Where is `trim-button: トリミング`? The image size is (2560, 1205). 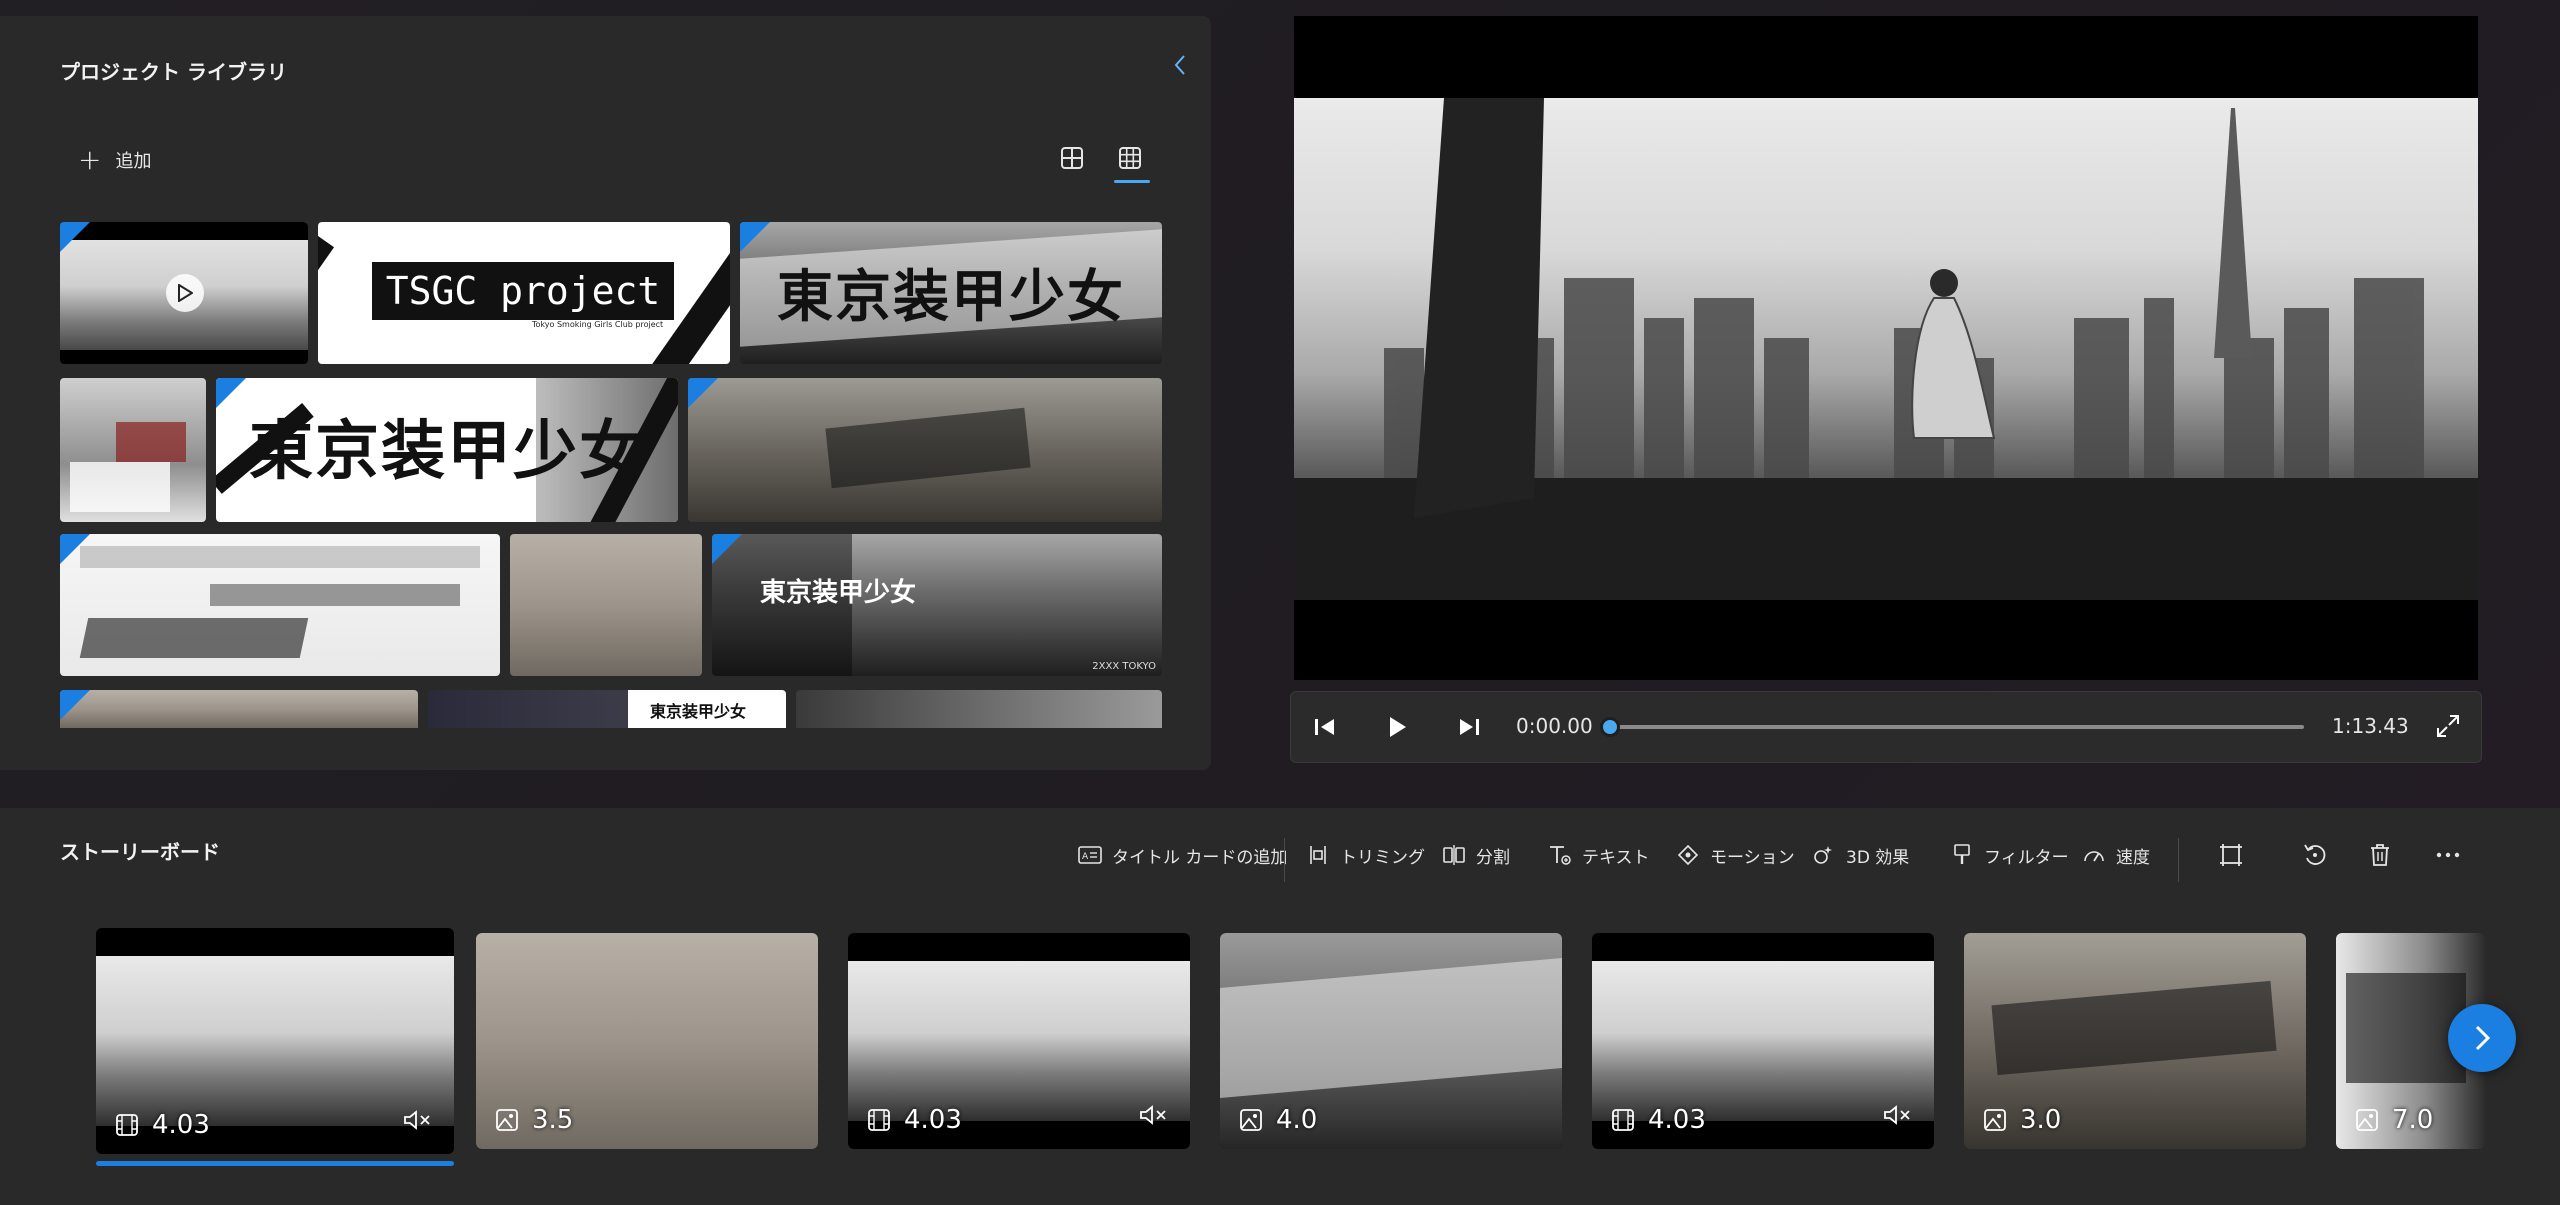
trim-button: トリミング is located at coordinates (1365, 855).